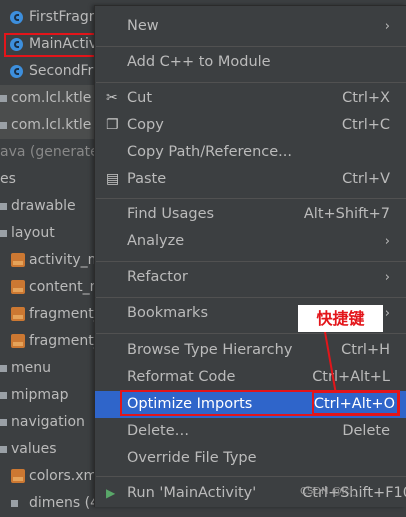 The image size is (406, 517). I want to click on menu-item-label: Copy, so click(145, 125).